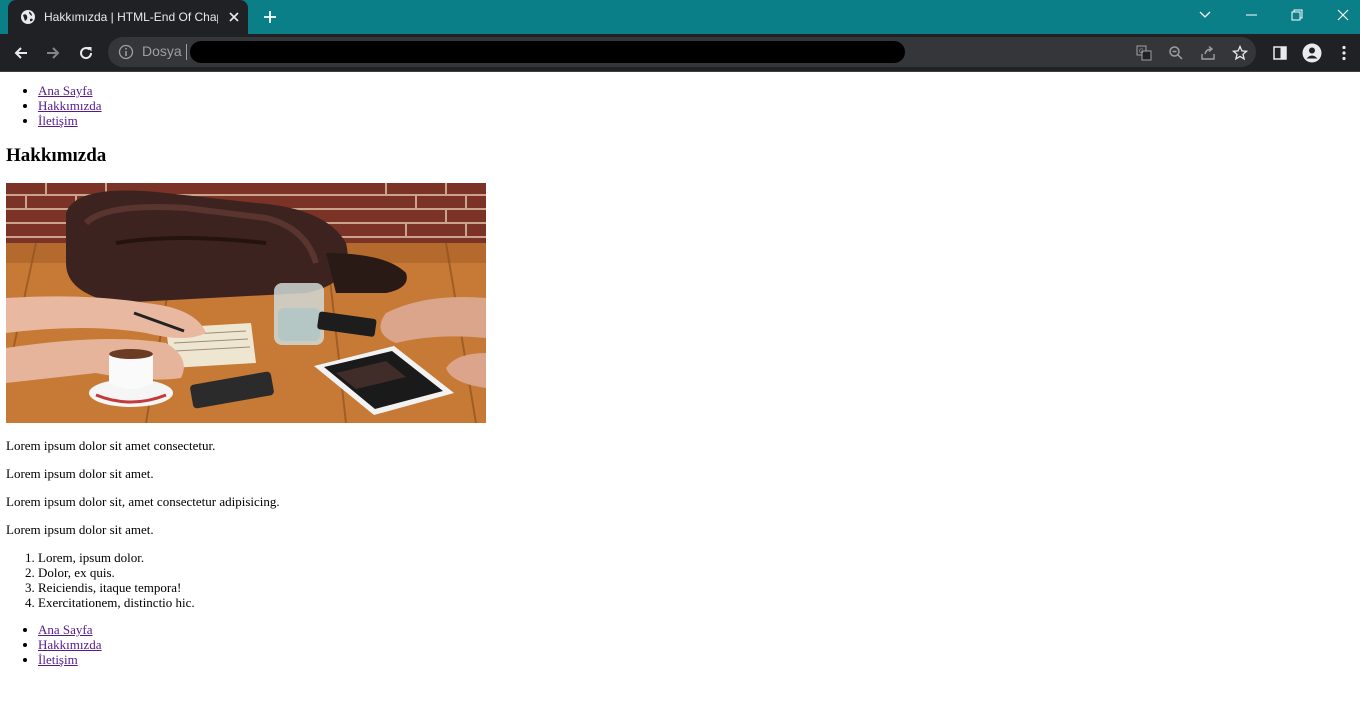 This screenshot has height=716, width=1360. Describe the element at coordinates (28, 17) in the screenshot. I see `globe-icon` at that location.